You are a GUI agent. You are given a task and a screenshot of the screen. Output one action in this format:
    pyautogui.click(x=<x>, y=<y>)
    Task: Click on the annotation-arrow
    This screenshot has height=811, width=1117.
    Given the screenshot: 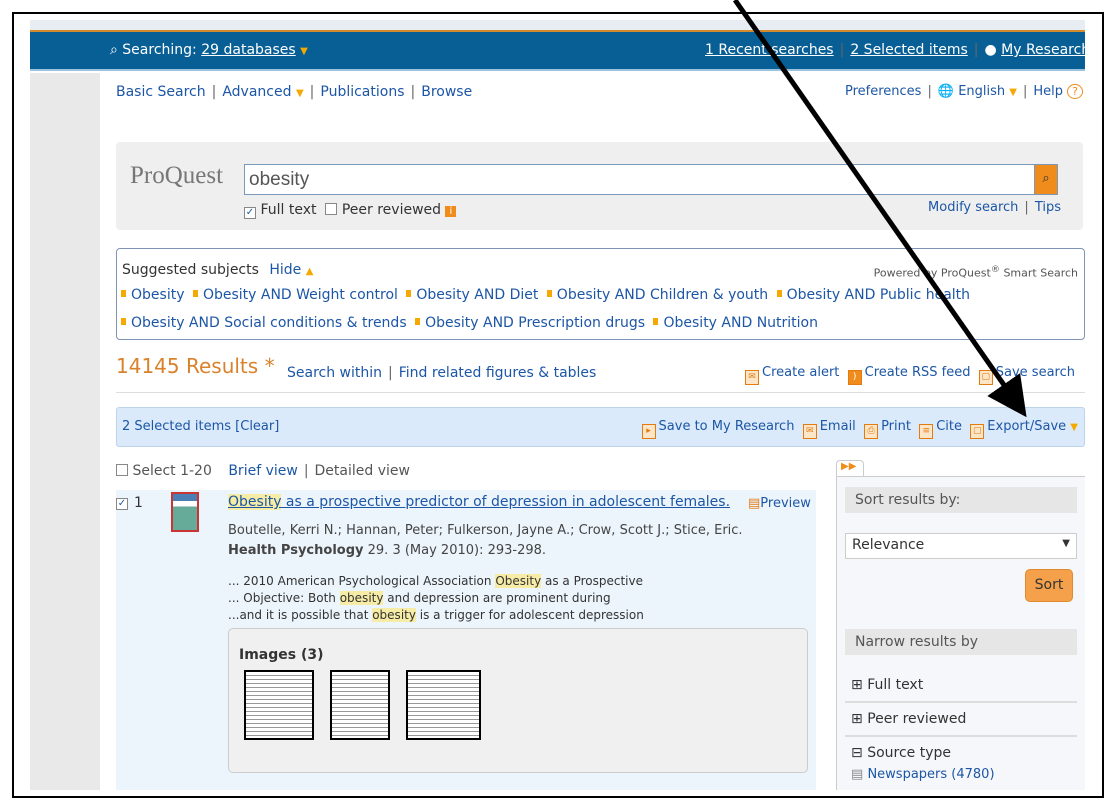 What is the action you would take?
    pyautogui.click(x=879, y=209)
    